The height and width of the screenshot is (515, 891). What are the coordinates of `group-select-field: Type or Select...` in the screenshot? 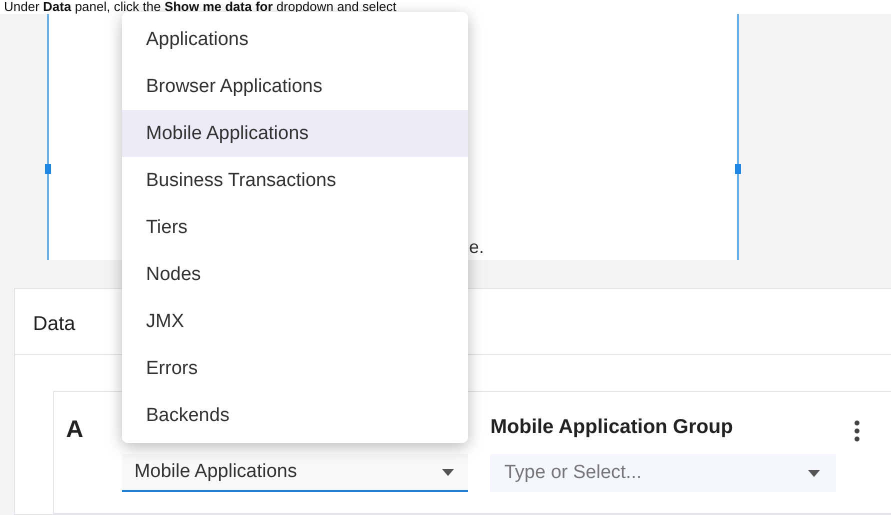 It's located at (663, 473).